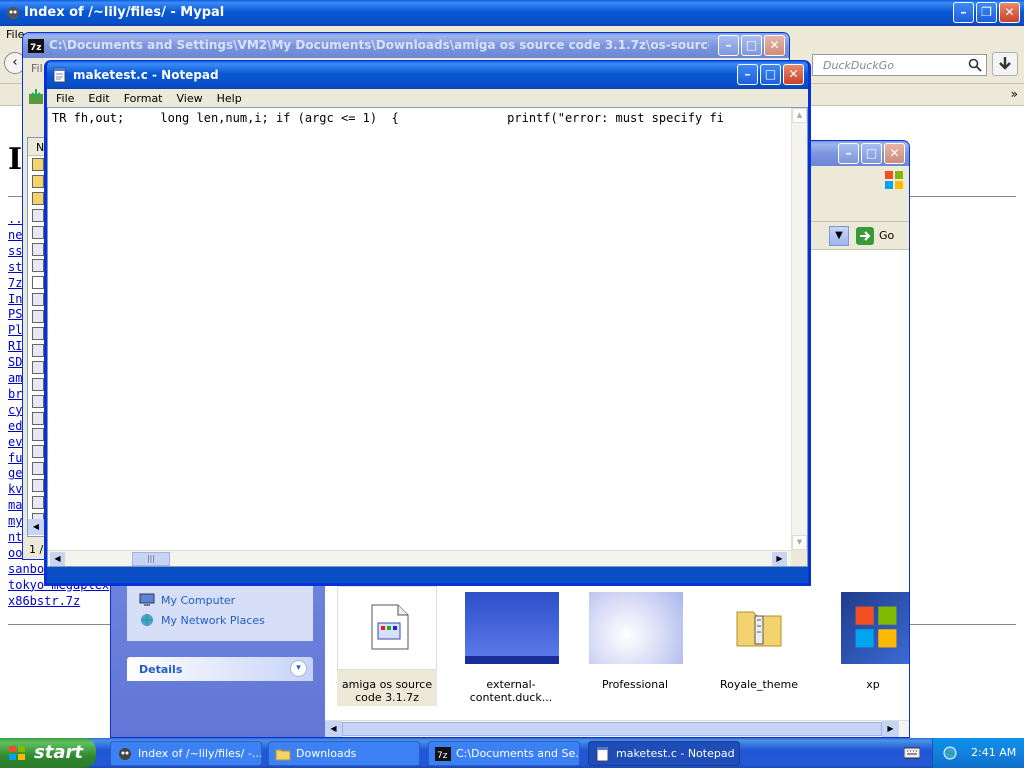 The width and height of the screenshot is (1024, 768). I want to click on overflow-chevron-icon: », so click(1014, 94).